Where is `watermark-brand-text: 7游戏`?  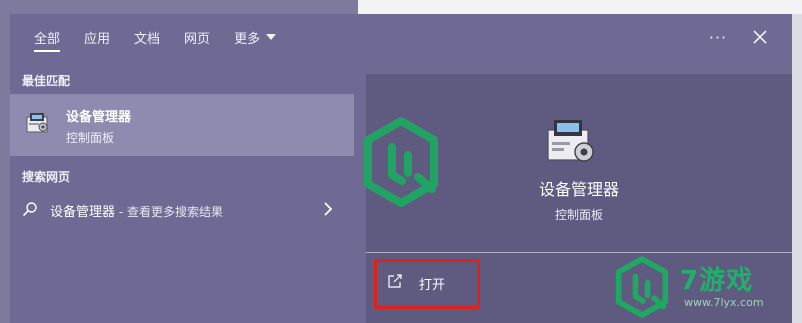
watermark-brand-text: 7游戏 is located at coordinates (717, 281).